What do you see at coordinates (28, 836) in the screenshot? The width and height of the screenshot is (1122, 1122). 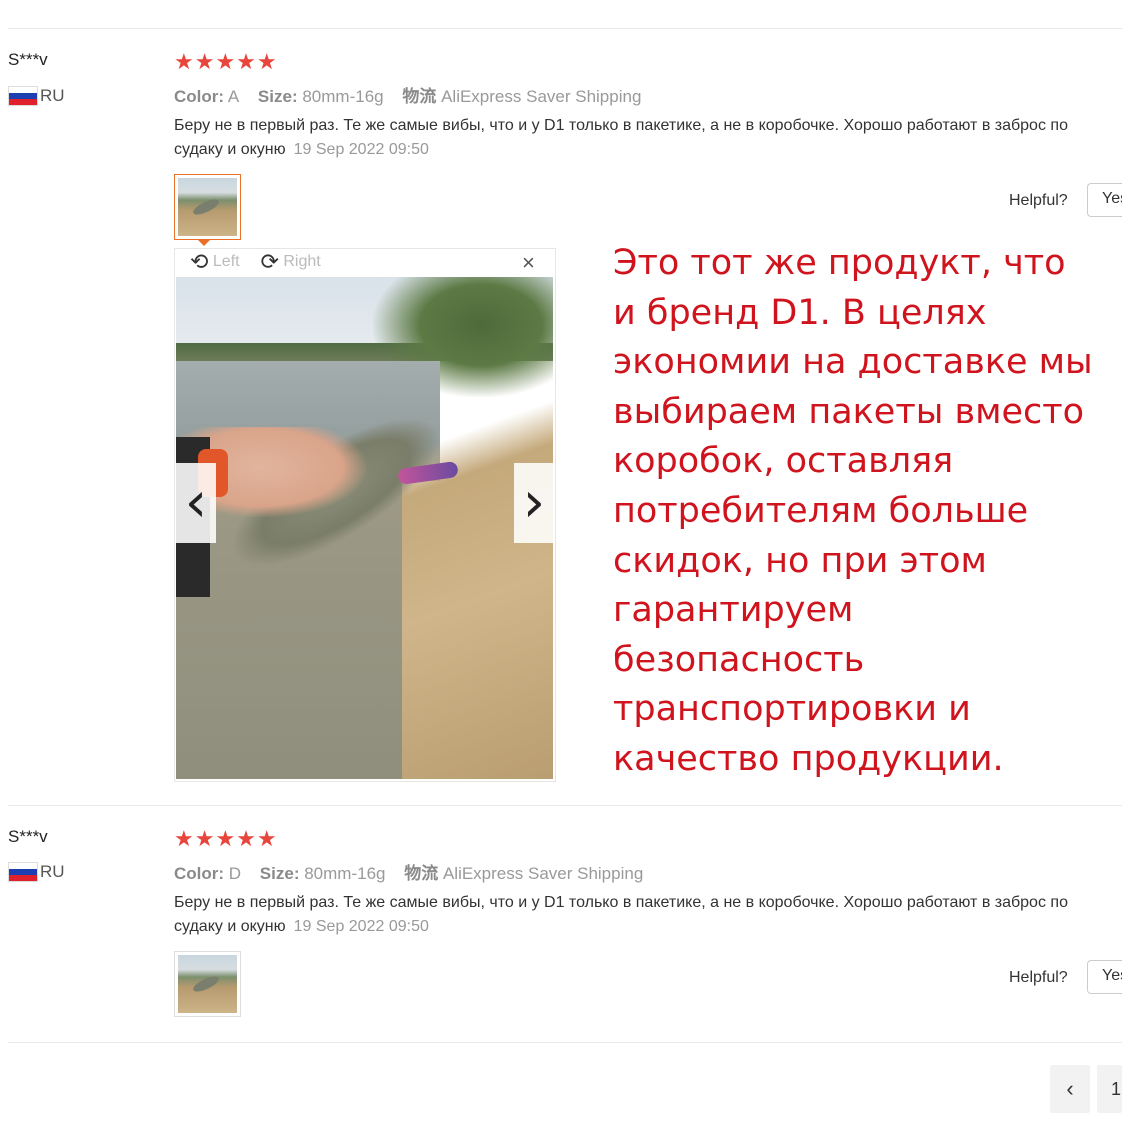 I see `review-2-username: S***v` at bounding box center [28, 836].